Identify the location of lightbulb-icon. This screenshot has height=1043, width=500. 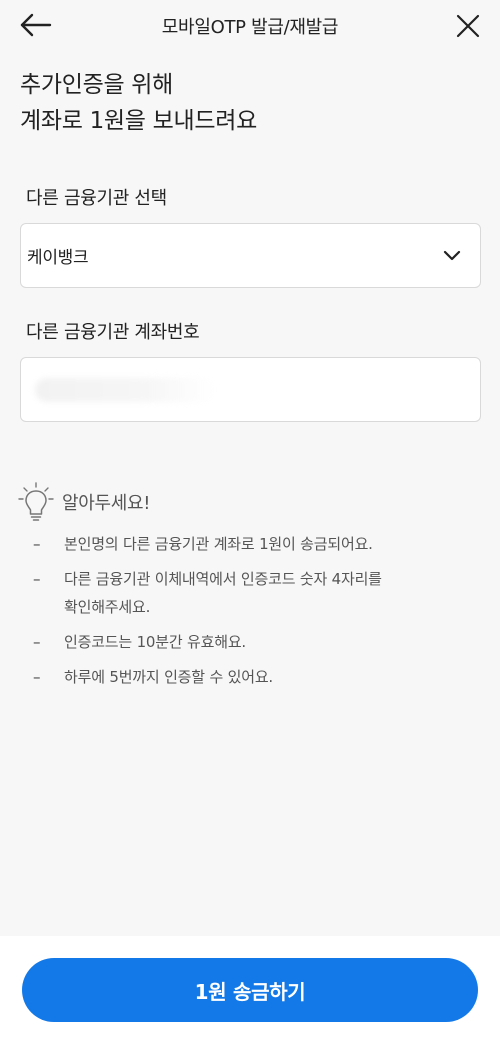
(36, 501).